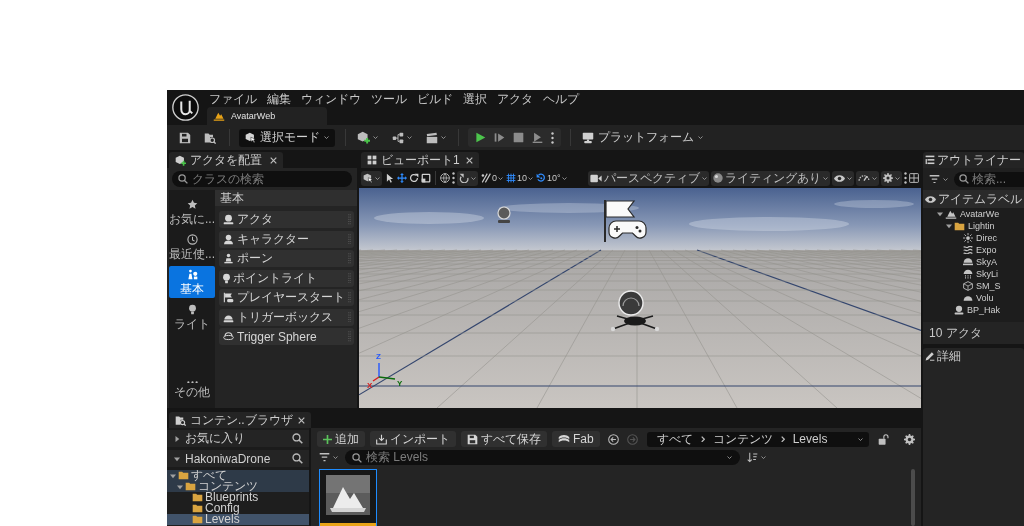 The width and height of the screenshot is (1024, 526). What do you see at coordinates (625, 221) in the screenshot?
I see `flag-gamepad-icon` at bounding box center [625, 221].